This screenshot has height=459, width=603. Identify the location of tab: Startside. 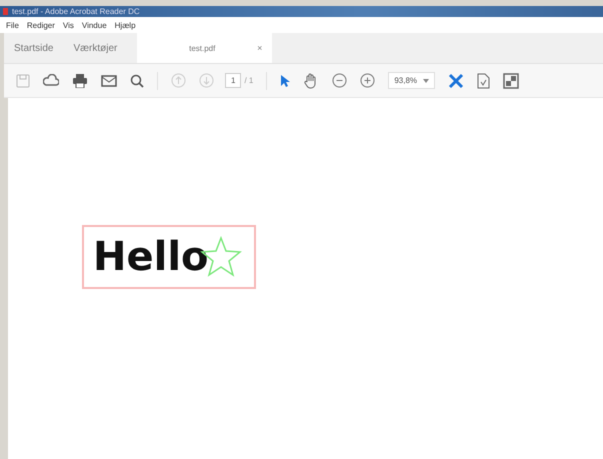
(34, 48).